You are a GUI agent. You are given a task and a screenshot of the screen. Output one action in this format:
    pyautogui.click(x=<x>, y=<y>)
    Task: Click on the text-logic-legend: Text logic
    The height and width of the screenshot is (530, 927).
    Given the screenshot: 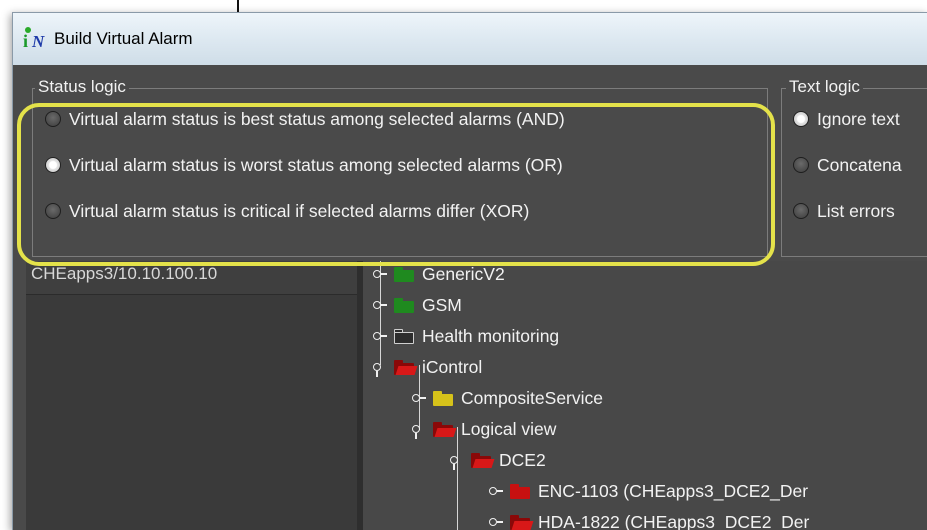 What is the action you would take?
    pyautogui.click(x=824, y=87)
    